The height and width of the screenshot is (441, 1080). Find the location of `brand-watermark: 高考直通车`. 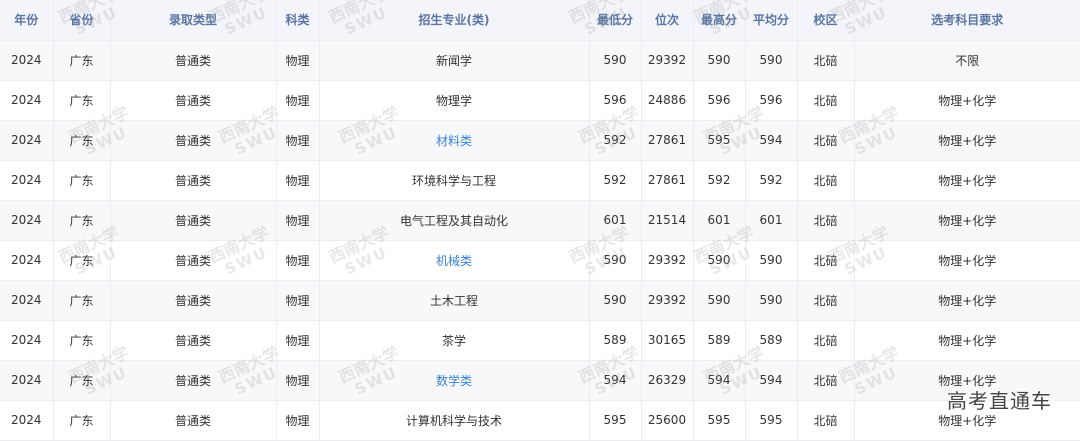

brand-watermark: 高考直通车 is located at coordinates (999, 401).